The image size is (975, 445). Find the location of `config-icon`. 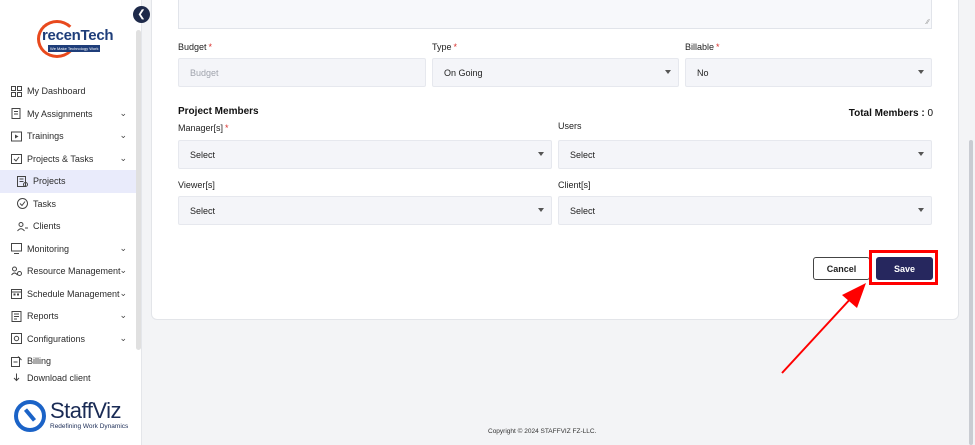

config-icon is located at coordinates (16, 339).